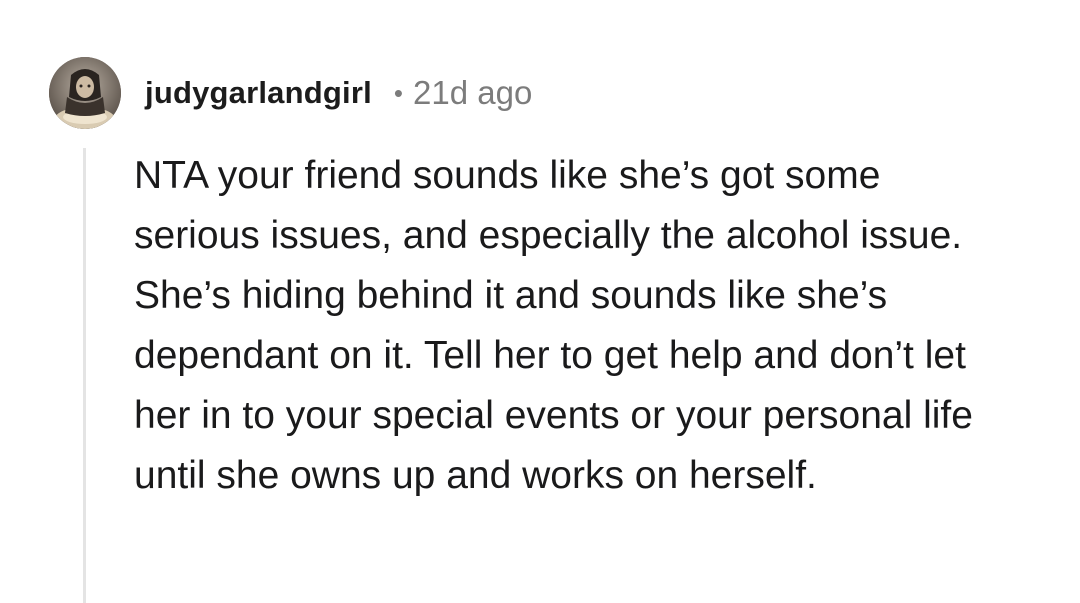 The image size is (1080, 603). I want to click on avatar, so click(85, 93).